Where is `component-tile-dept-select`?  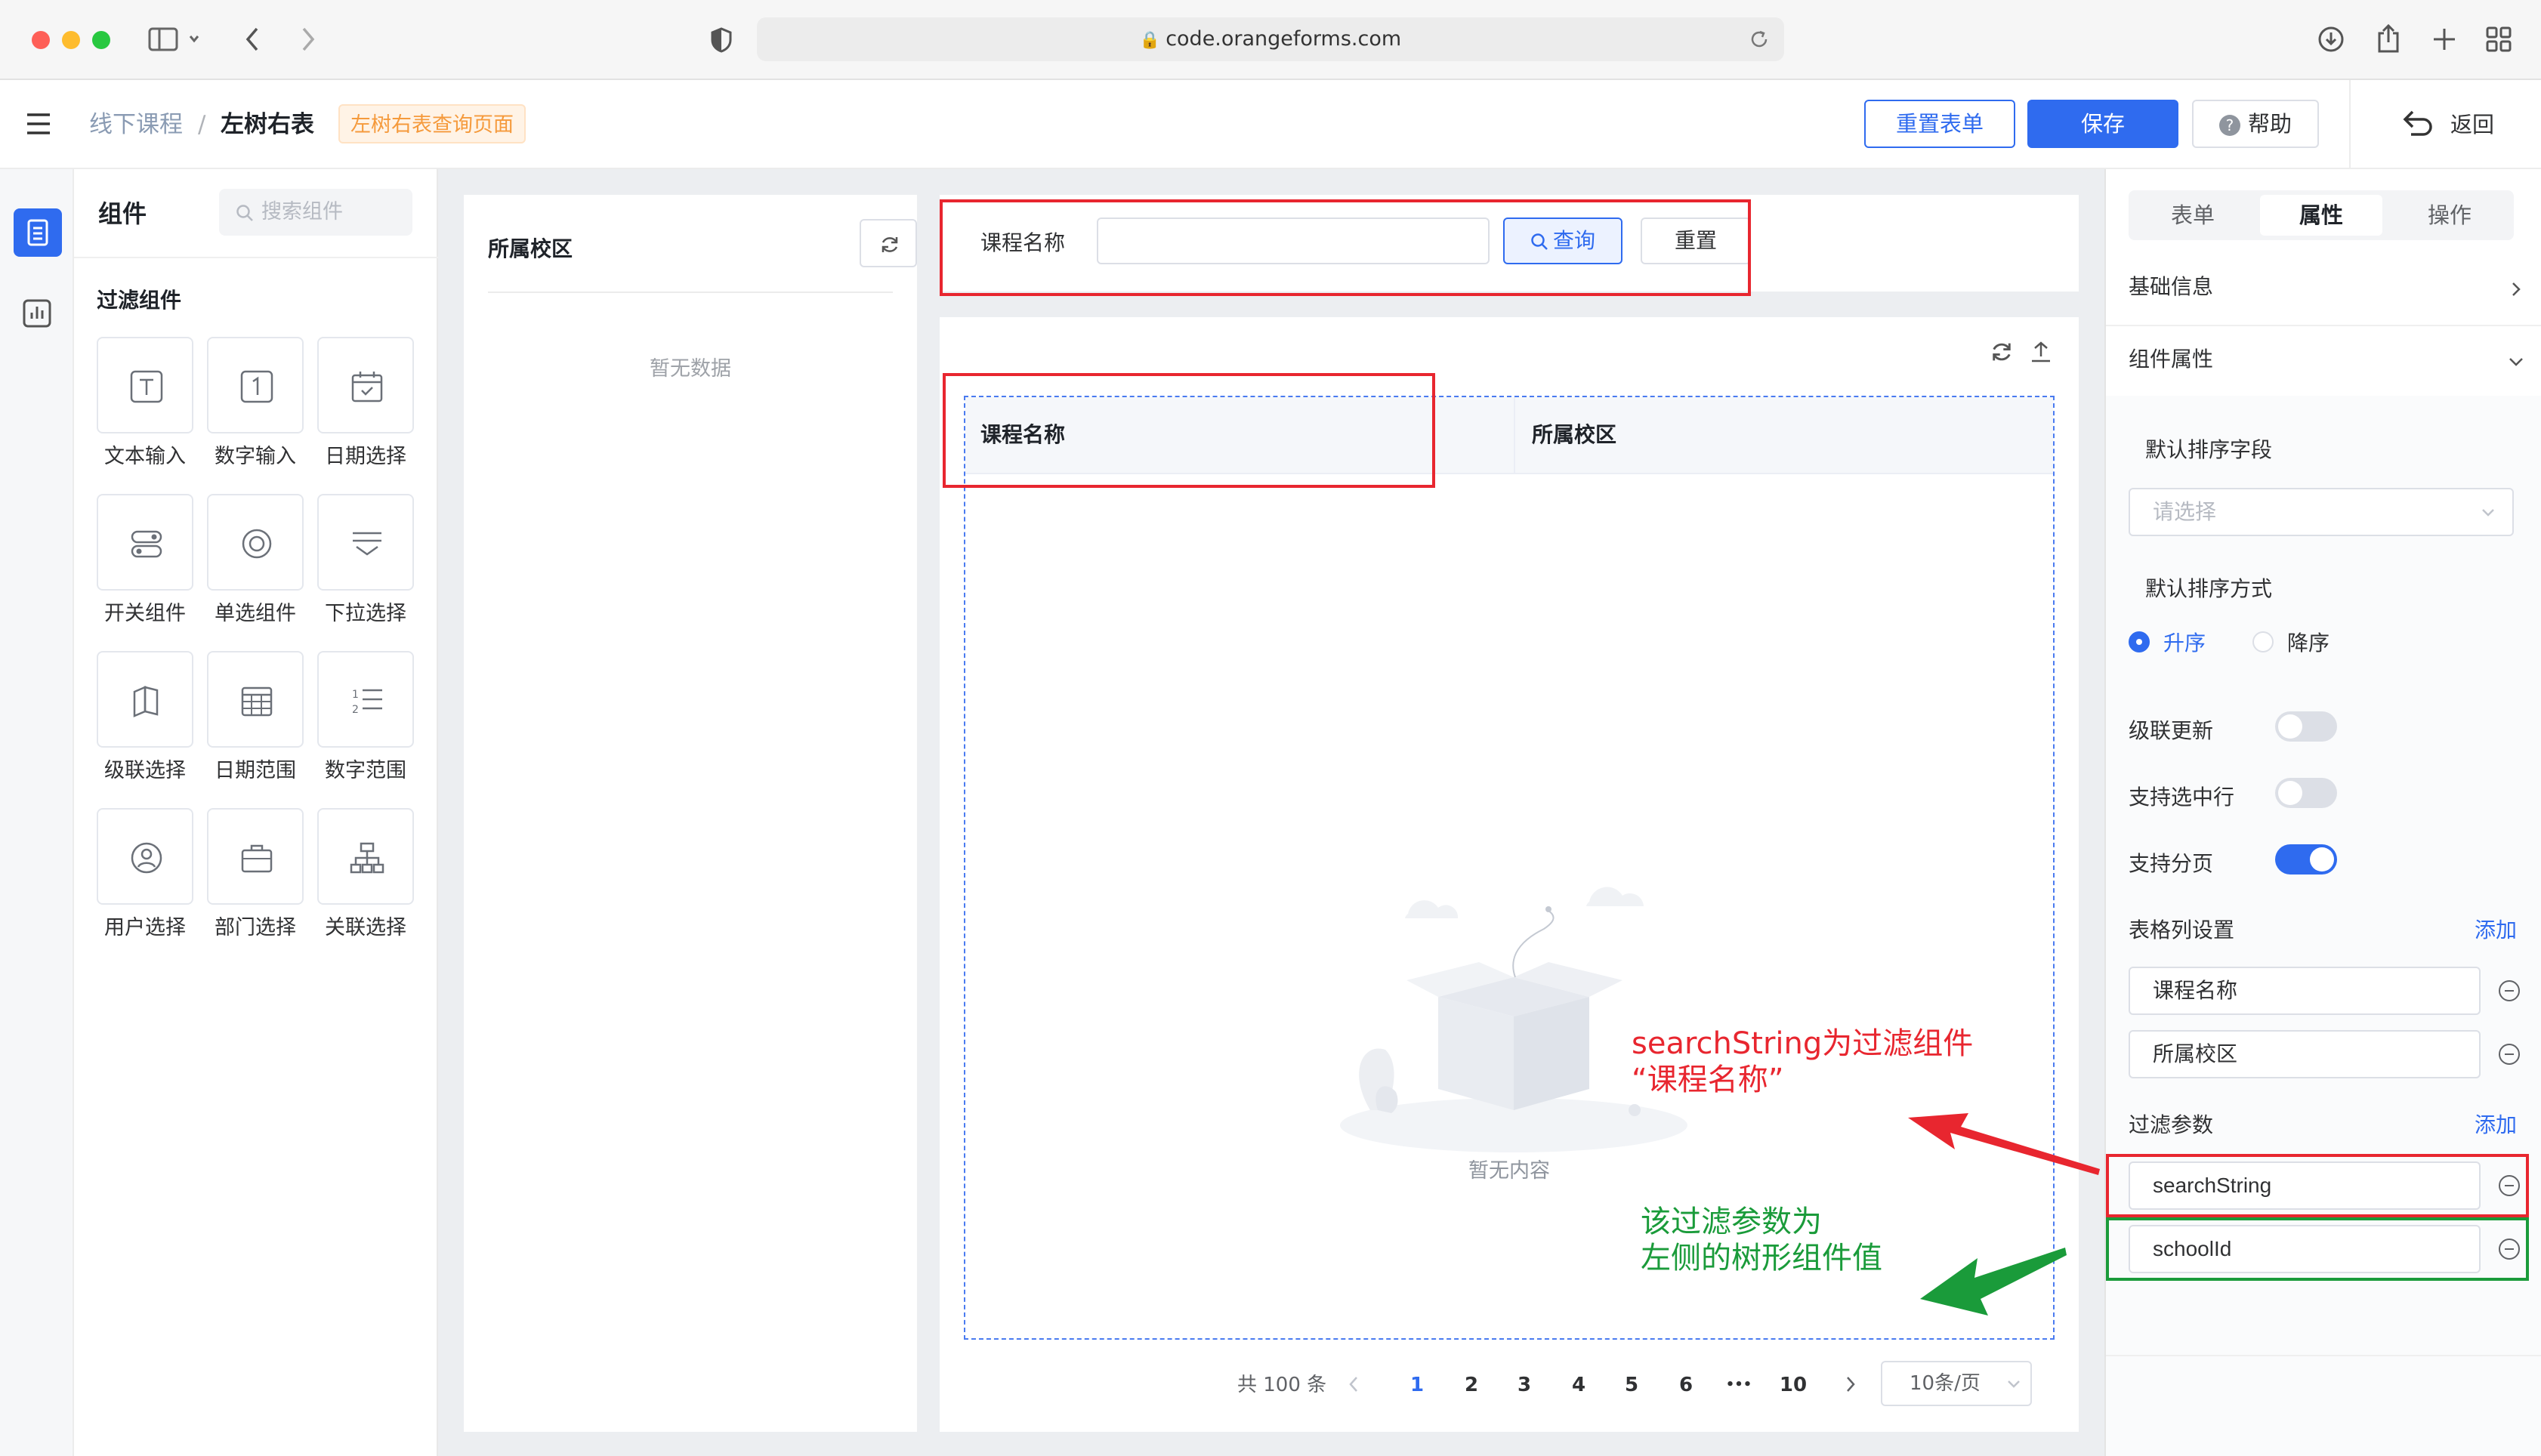 component-tile-dept-select is located at coordinates (255, 856).